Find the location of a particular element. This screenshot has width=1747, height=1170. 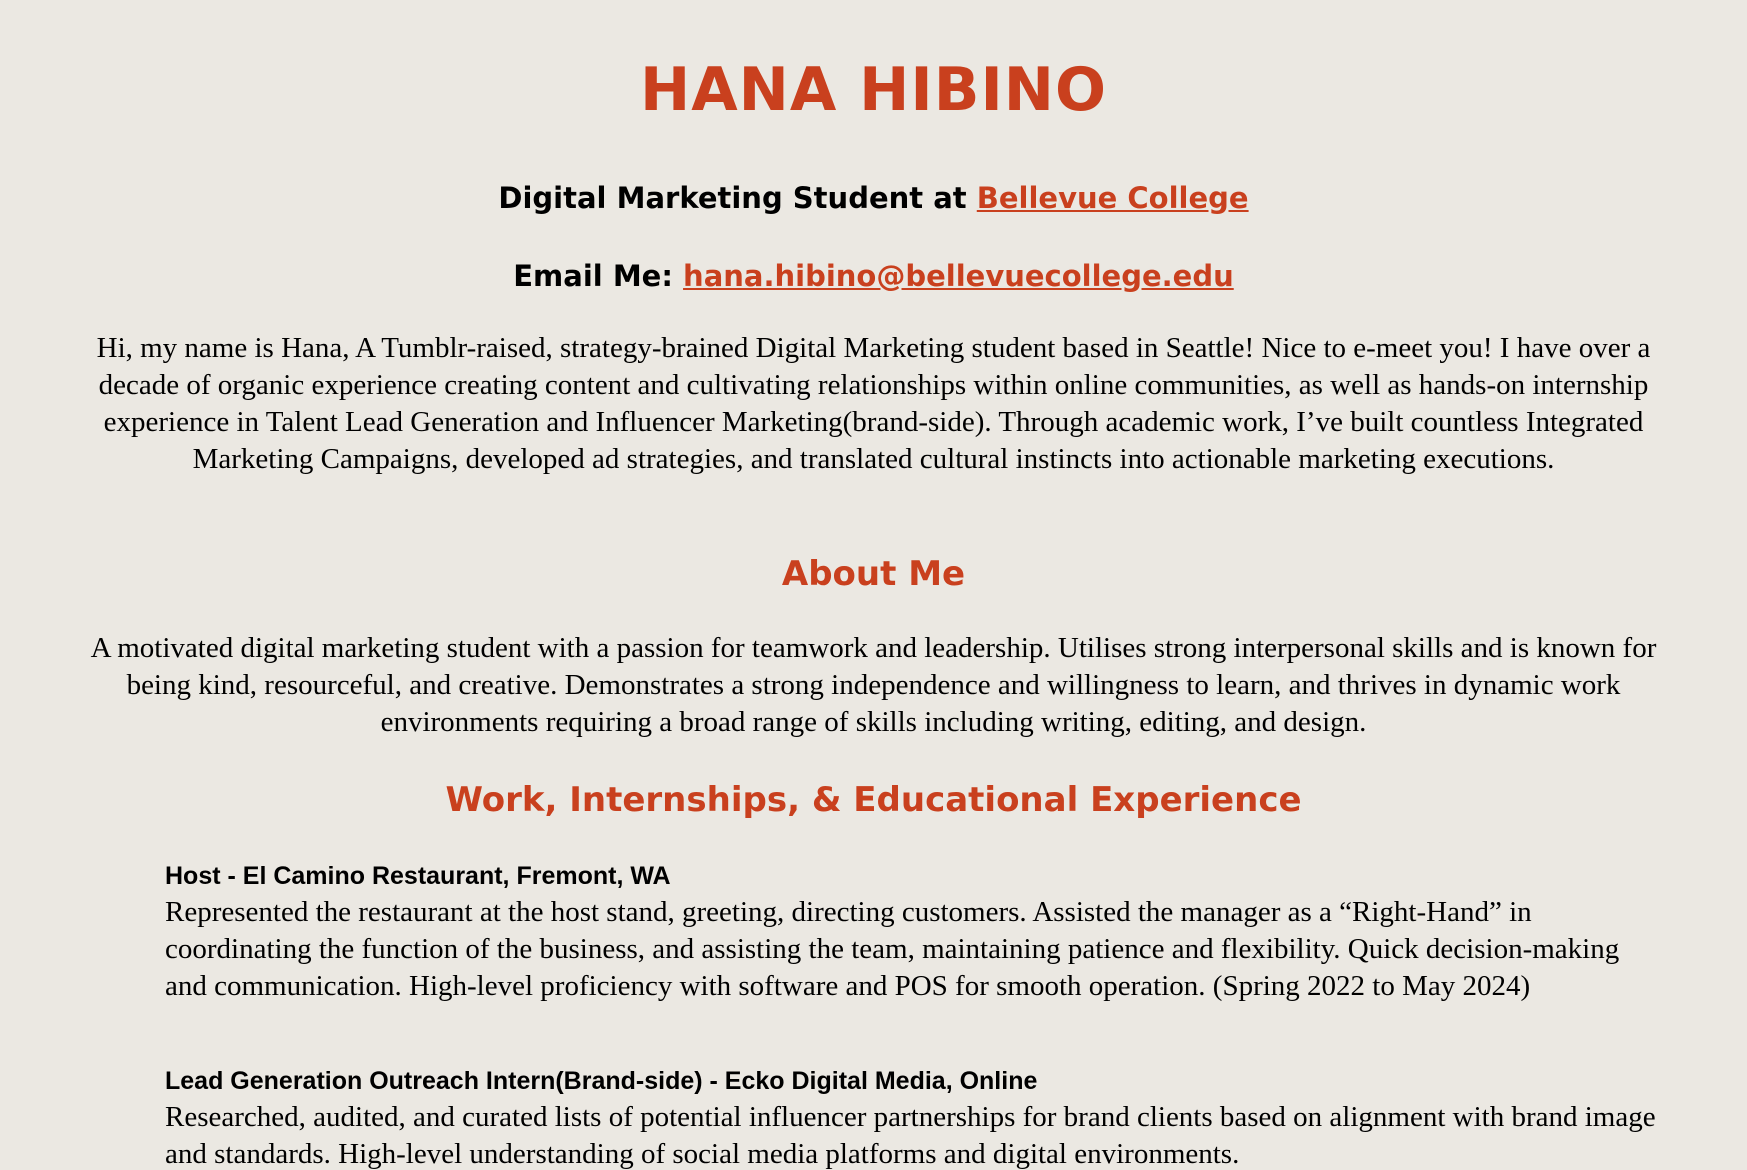

email-link: hana.hibino@bellevuecollege.edu is located at coordinates (958, 276).